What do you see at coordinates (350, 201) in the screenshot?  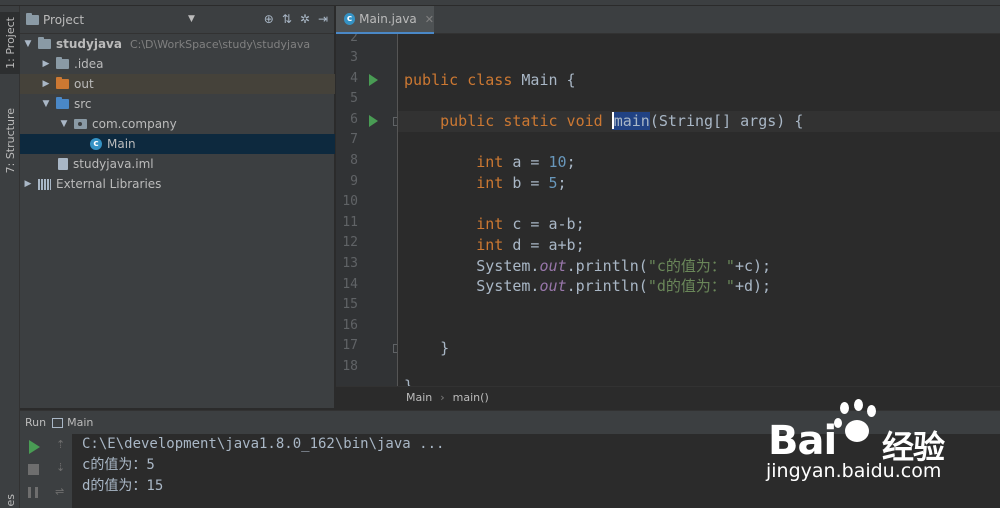 I see `line-number: 10` at bounding box center [350, 201].